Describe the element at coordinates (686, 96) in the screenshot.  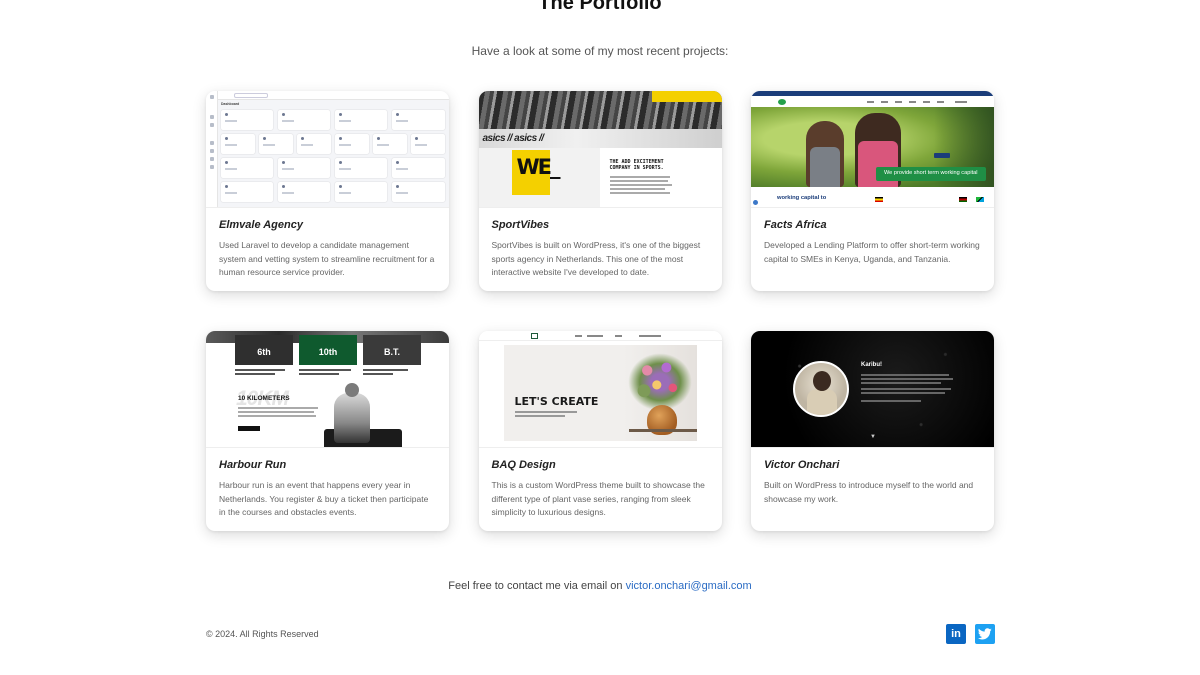
I see `thumb-yellow-bar` at that location.